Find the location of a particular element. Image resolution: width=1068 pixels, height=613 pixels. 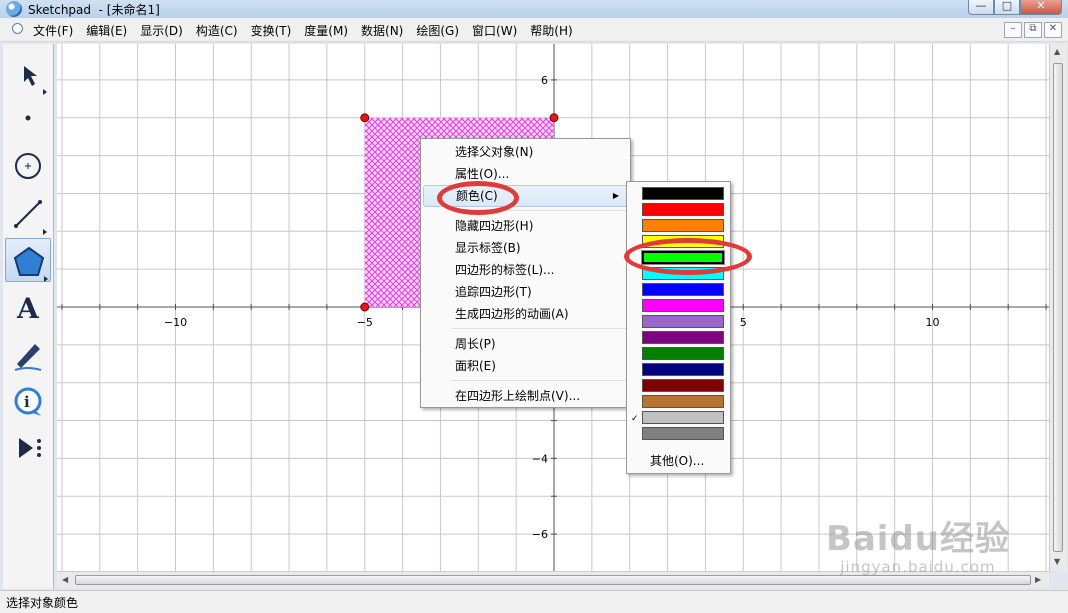

document-window-controls: – ⧉ ✕ is located at coordinates (1032, 30).